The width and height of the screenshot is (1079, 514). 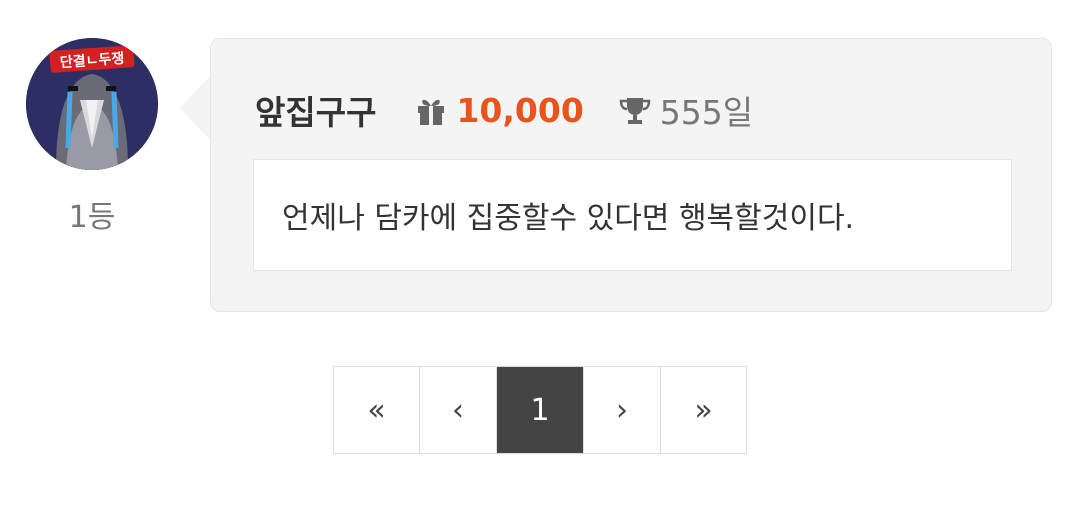 What do you see at coordinates (635, 110) in the screenshot?
I see `trophy-icon` at bounding box center [635, 110].